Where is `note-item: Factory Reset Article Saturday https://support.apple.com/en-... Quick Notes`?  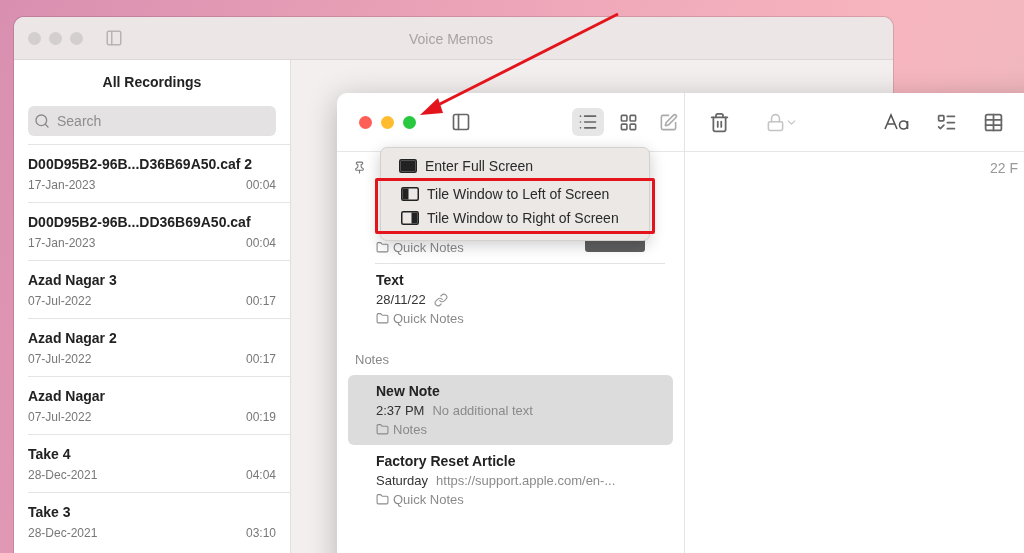
note-item: Factory Reset Article Saturday https://support.apple.com/en-... Quick Notes is located at coordinates (510, 480).